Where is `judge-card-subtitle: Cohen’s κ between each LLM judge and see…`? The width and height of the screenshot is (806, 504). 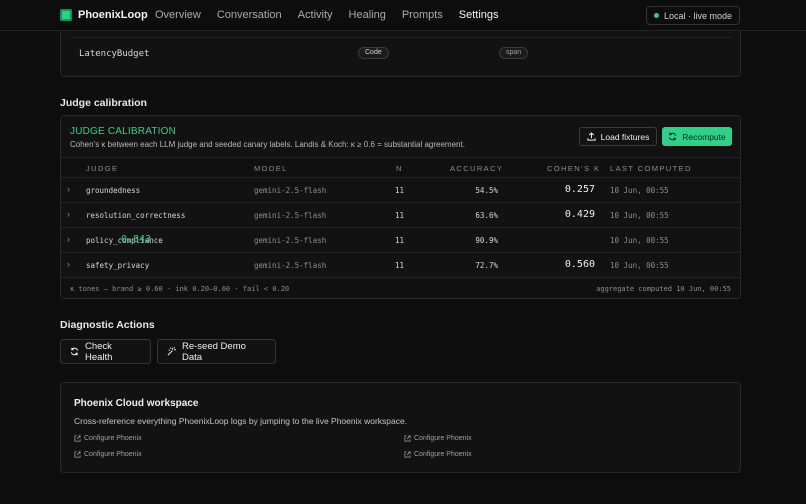
judge-card-subtitle: Cohen’s κ between each LLM judge and see… is located at coordinates (267, 144).